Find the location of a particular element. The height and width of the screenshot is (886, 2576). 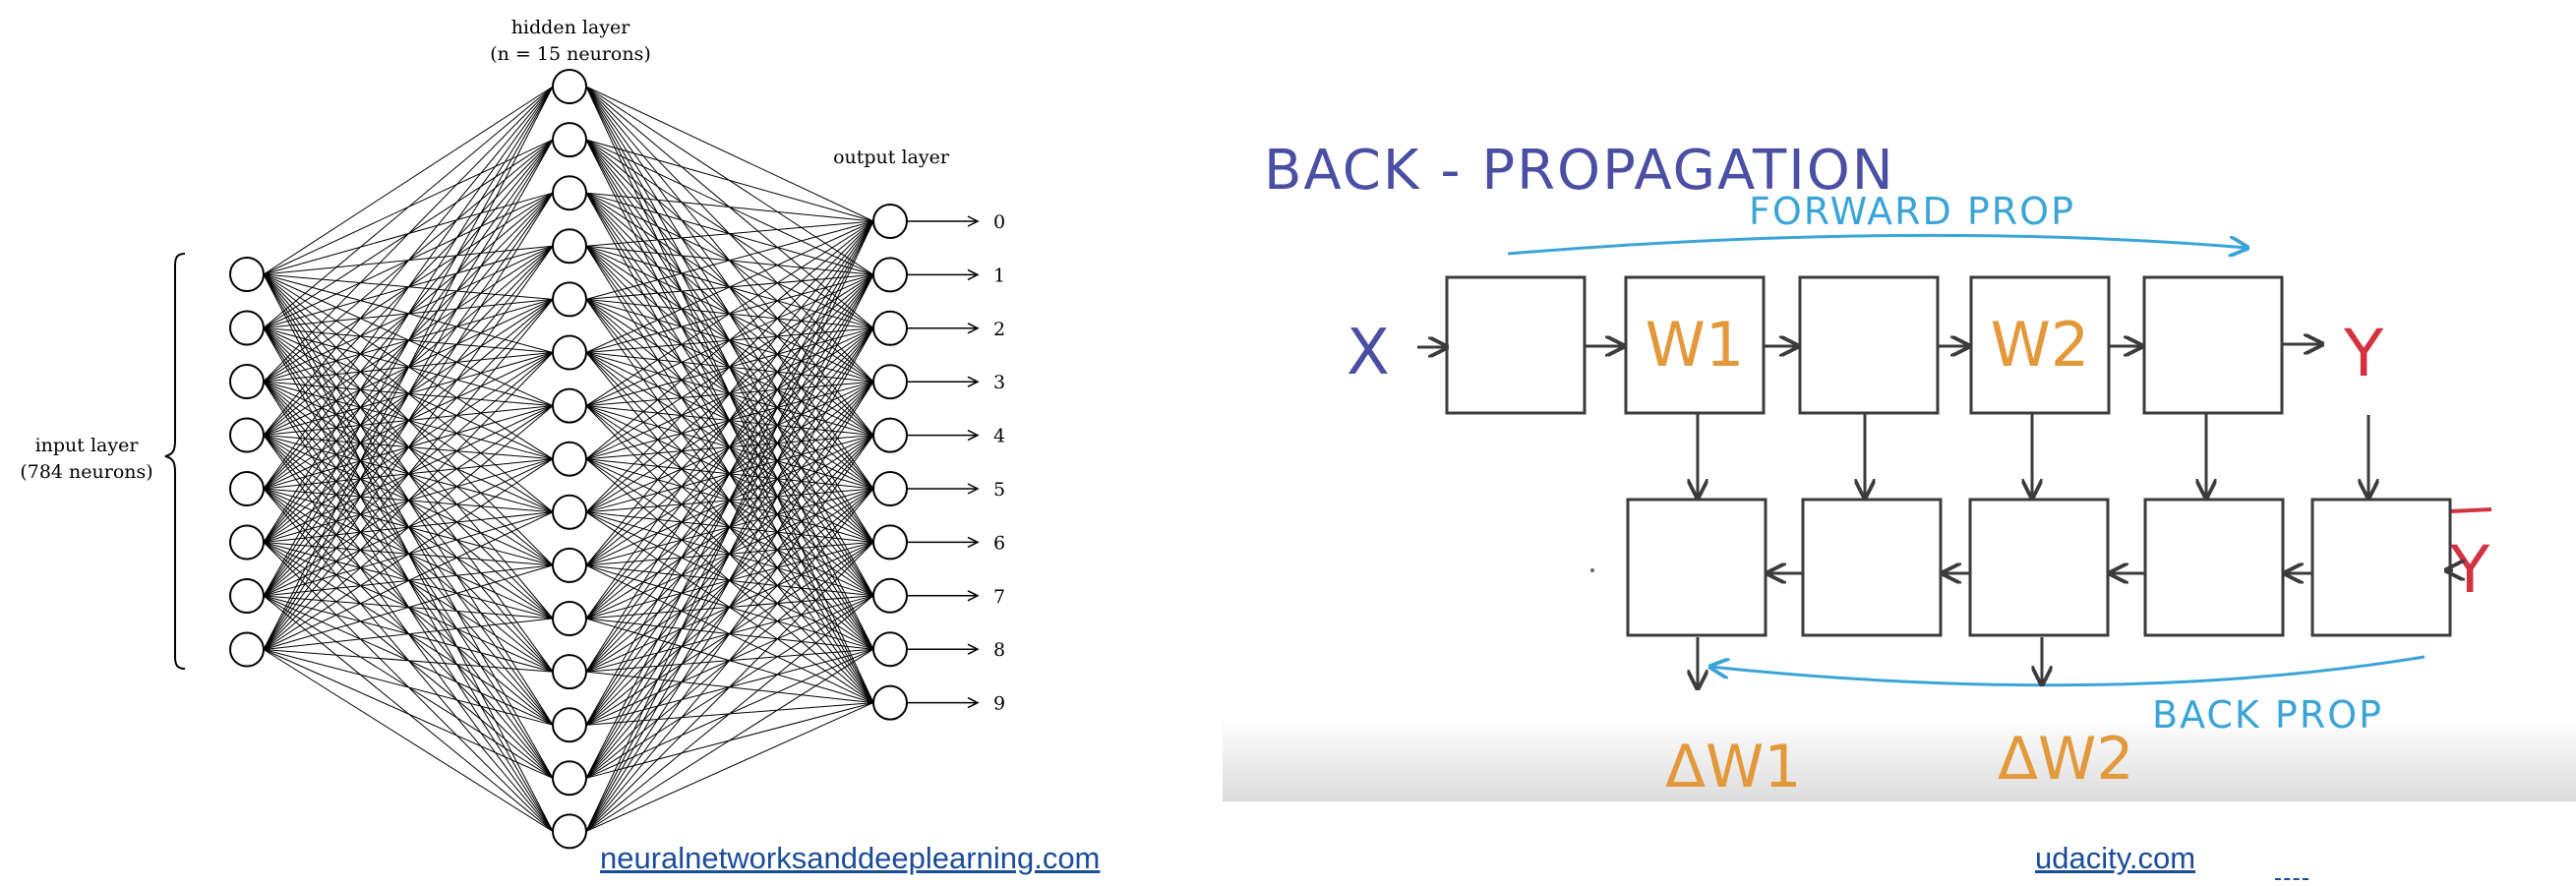

input-layer-title: input layer is located at coordinates (88, 446).